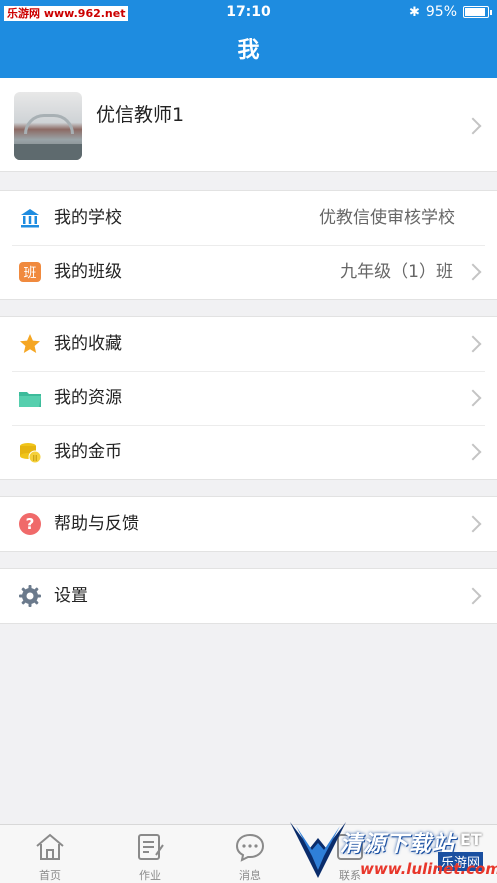 This screenshot has height=883, width=497. What do you see at coordinates (50, 875) in the screenshot?
I see `tab-label: 首页` at bounding box center [50, 875].